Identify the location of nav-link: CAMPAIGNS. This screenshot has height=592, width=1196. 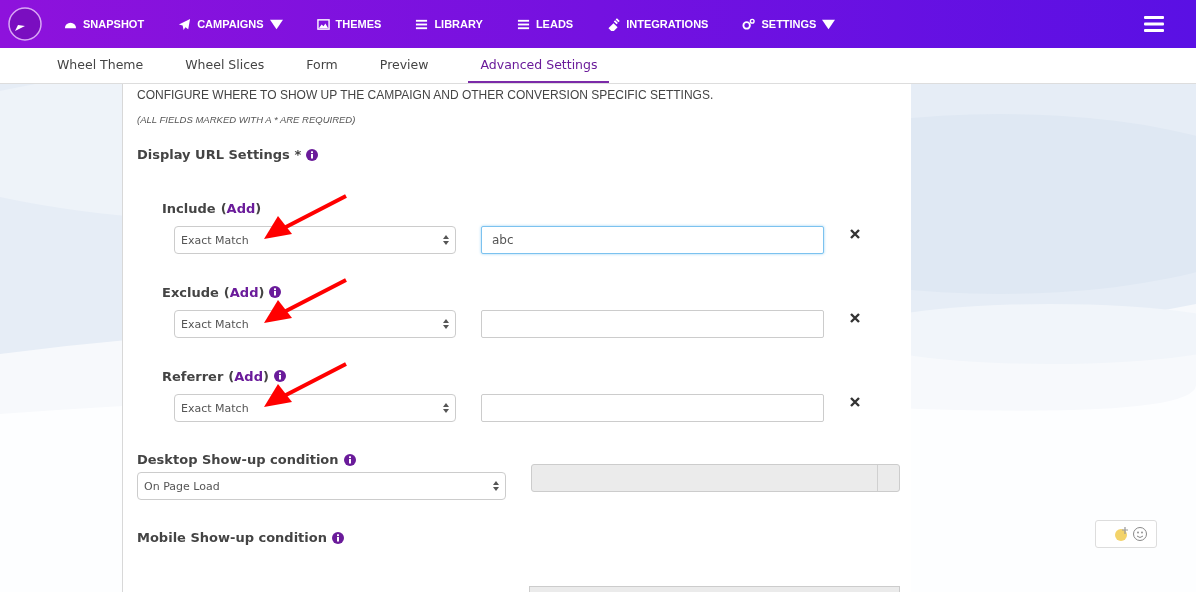
(230, 24).